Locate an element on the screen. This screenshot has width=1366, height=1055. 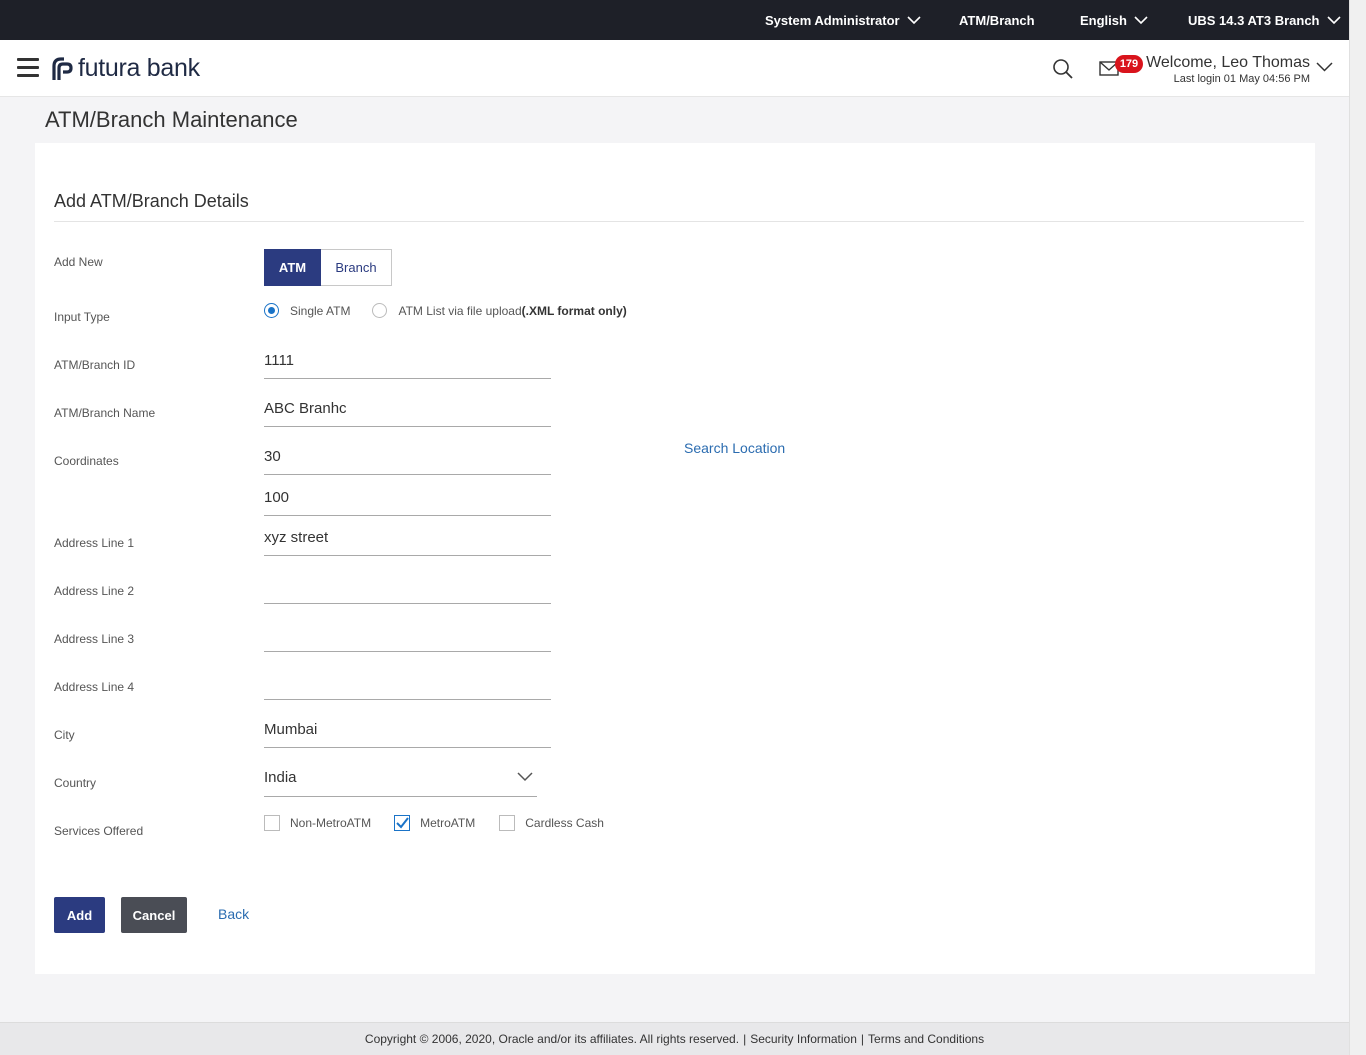
menu-icon is located at coordinates (28, 68).